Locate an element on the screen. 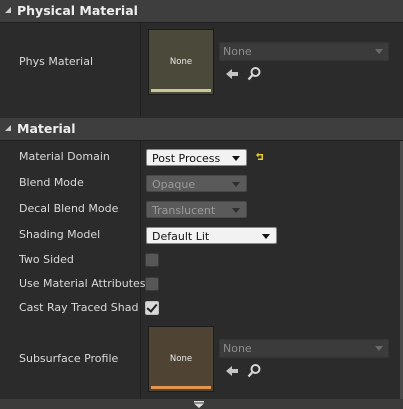 This screenshot has height=409, width=403. use-material-attributes-checkbox is located at coordinates (152, 284).